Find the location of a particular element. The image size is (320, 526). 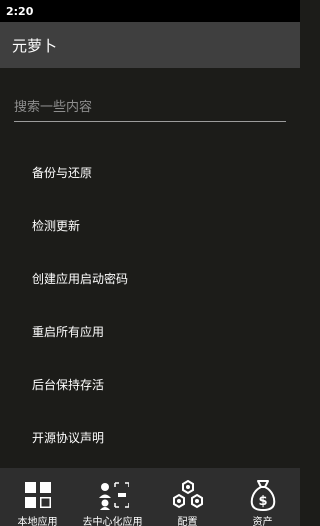

nav-label: 配置 is located at coordinates (187, 521).